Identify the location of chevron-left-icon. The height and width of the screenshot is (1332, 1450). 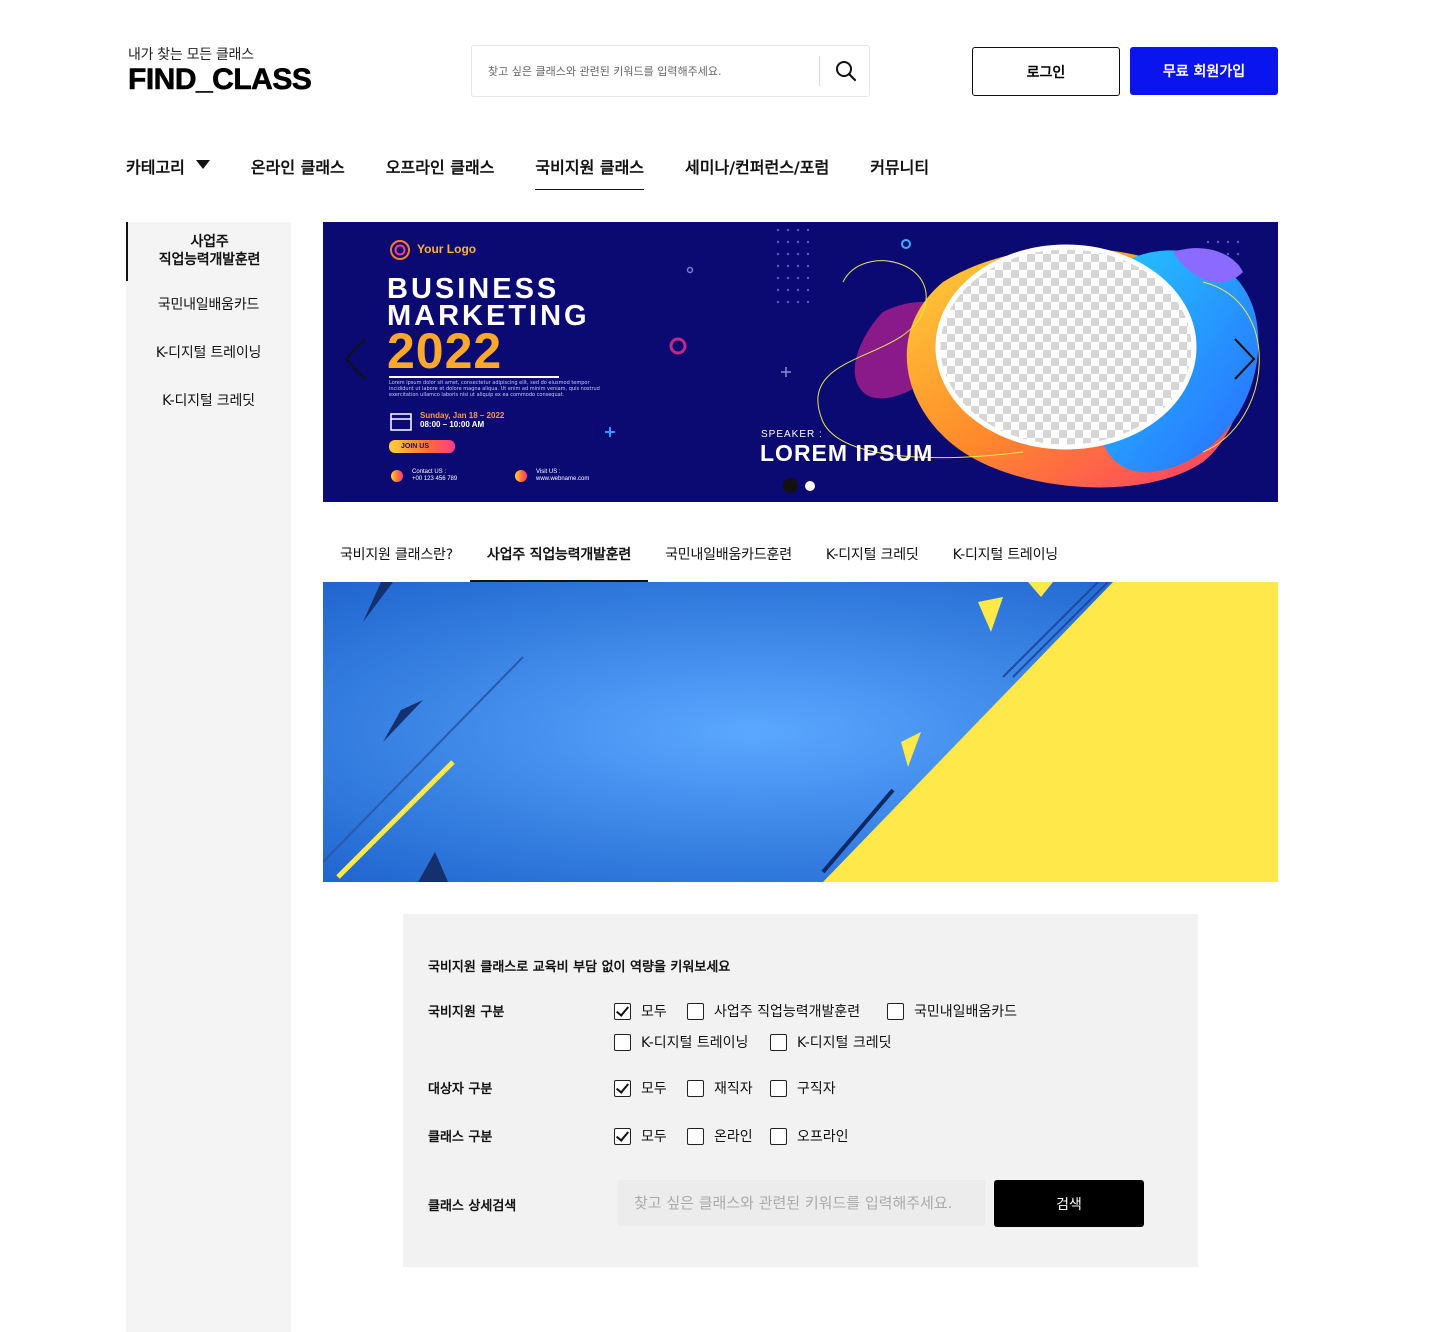
(355, 359).